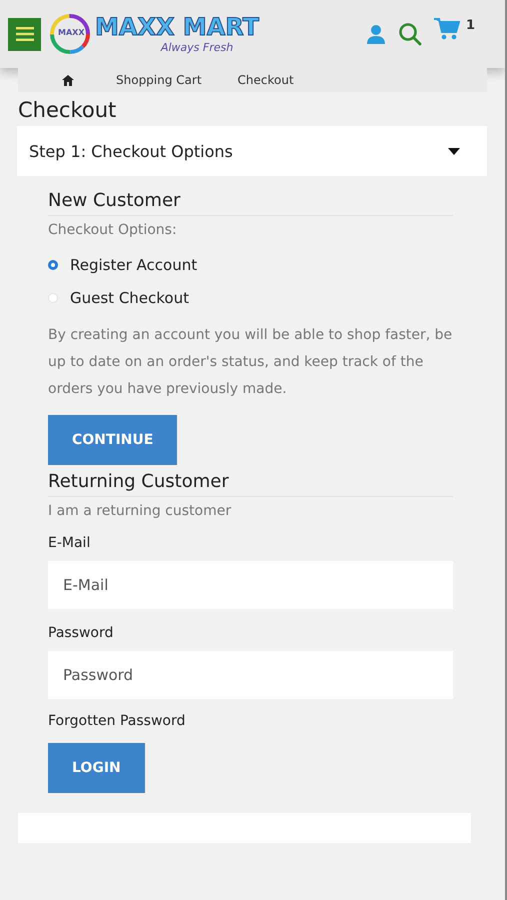  I want to click on breadcrumb-link: Checkout, so click(266, 80).